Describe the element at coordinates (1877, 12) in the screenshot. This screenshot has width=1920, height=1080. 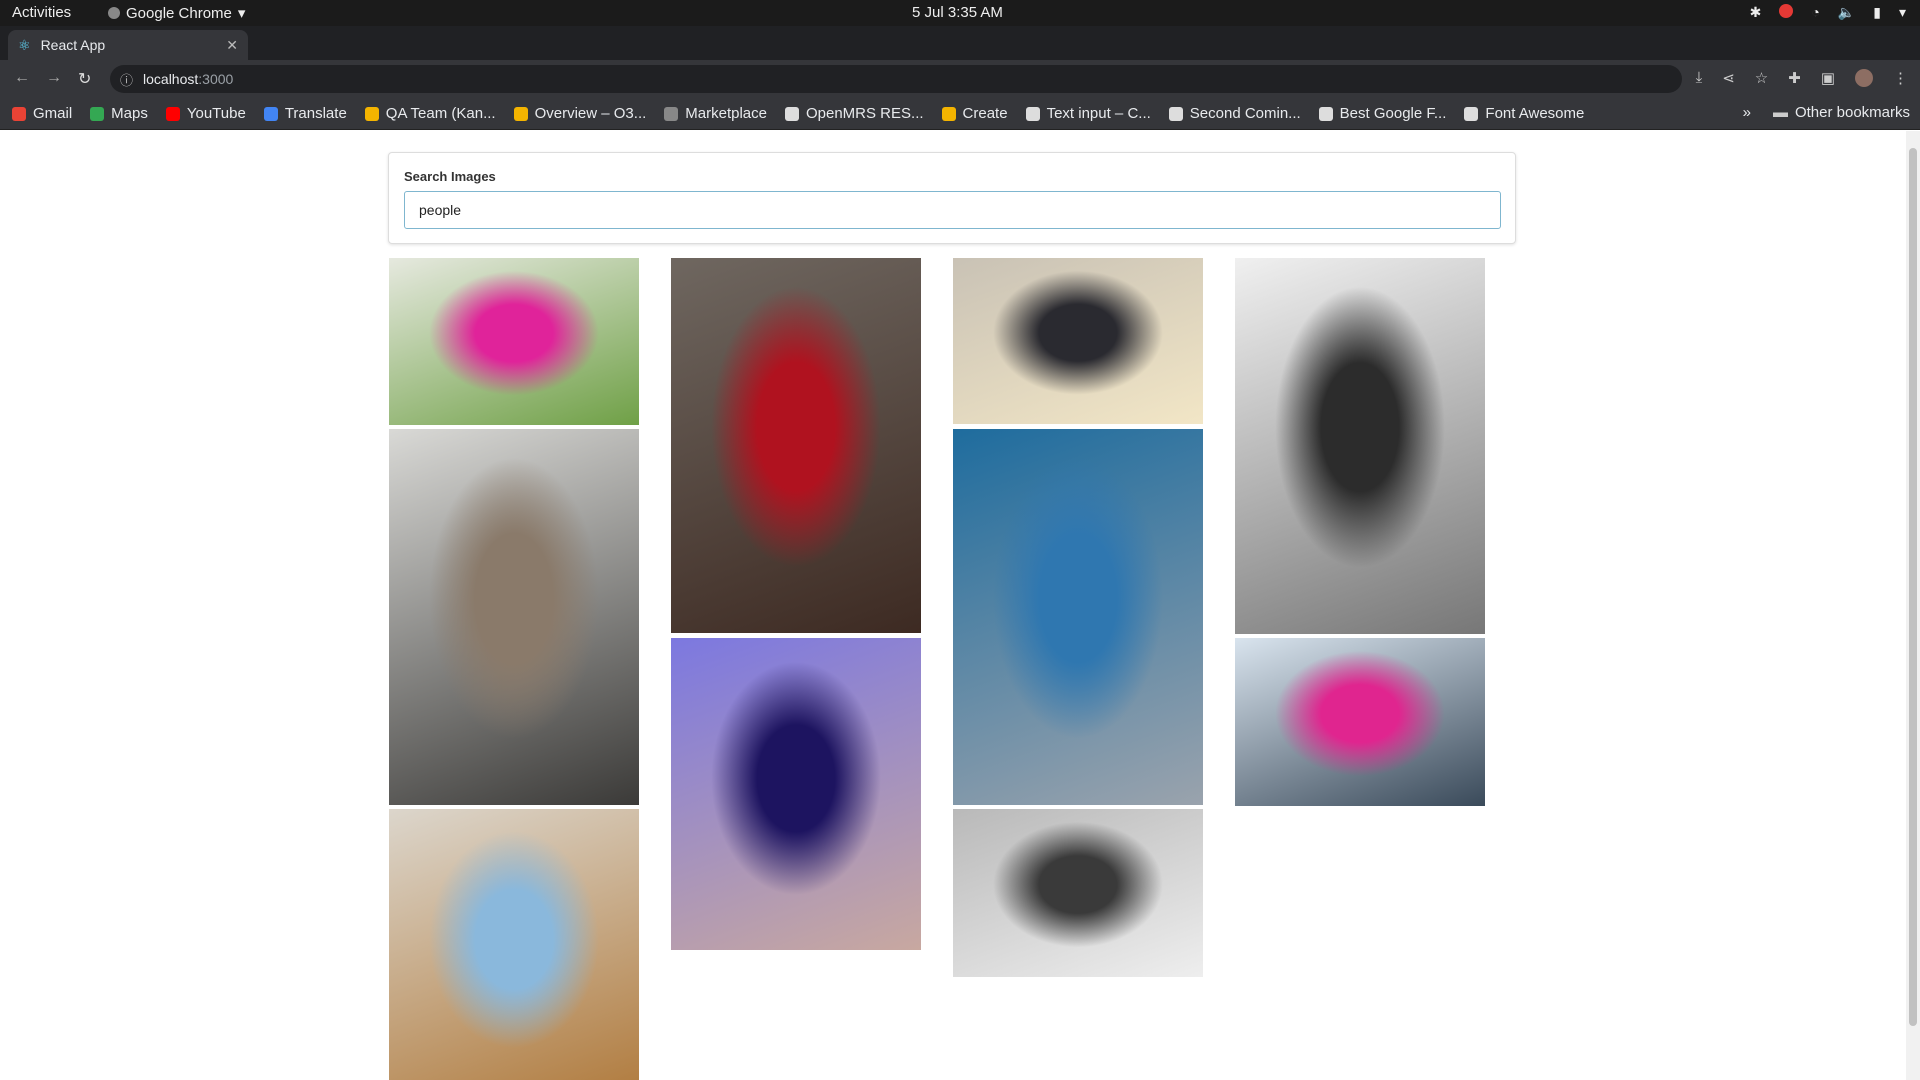
I see `battery-icon: ▮` at that location.